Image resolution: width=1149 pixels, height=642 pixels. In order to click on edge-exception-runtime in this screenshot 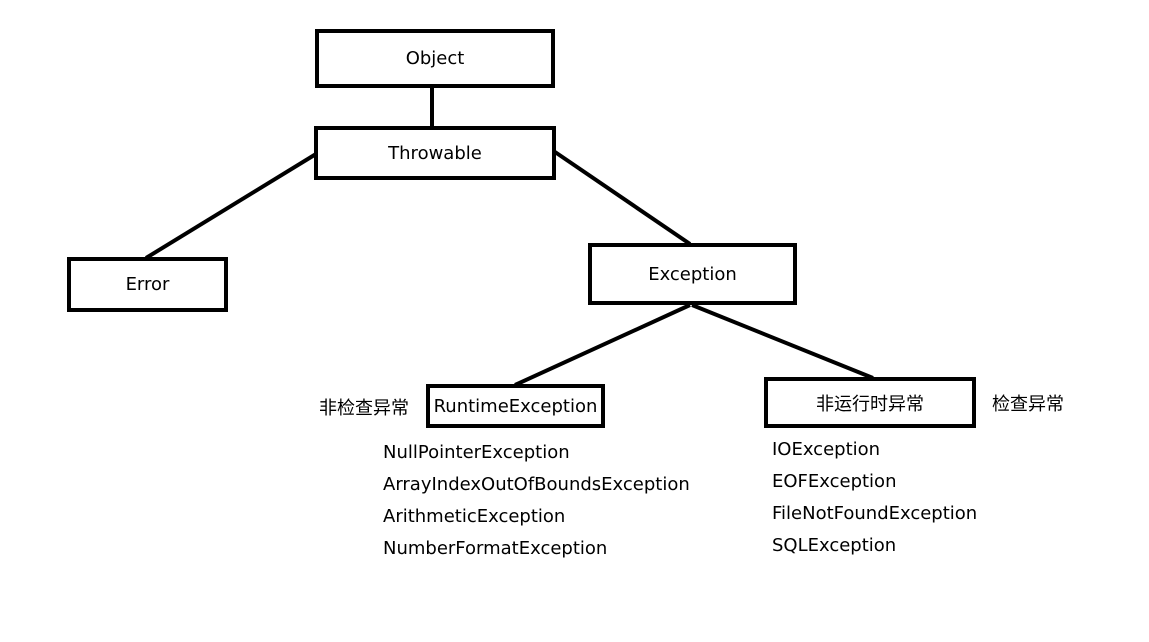, I will do `click(602, 345)`.